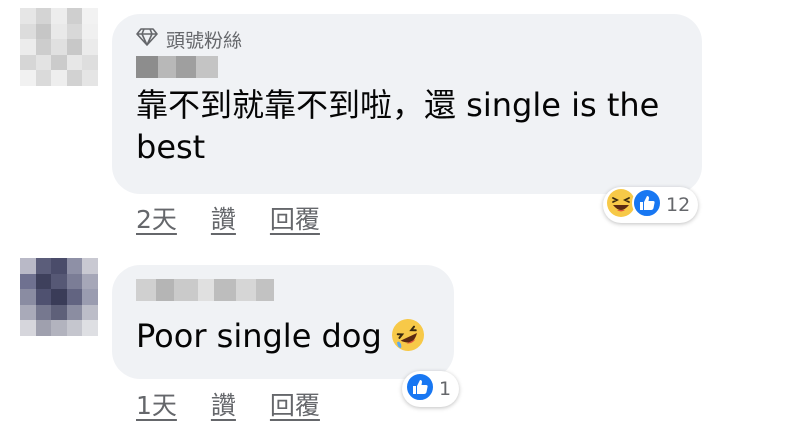 This screenshot has width=800, height=428. Describe the element at coordinates (445, 389) in the screenshot. I see `reaction-count: 1` at that location.